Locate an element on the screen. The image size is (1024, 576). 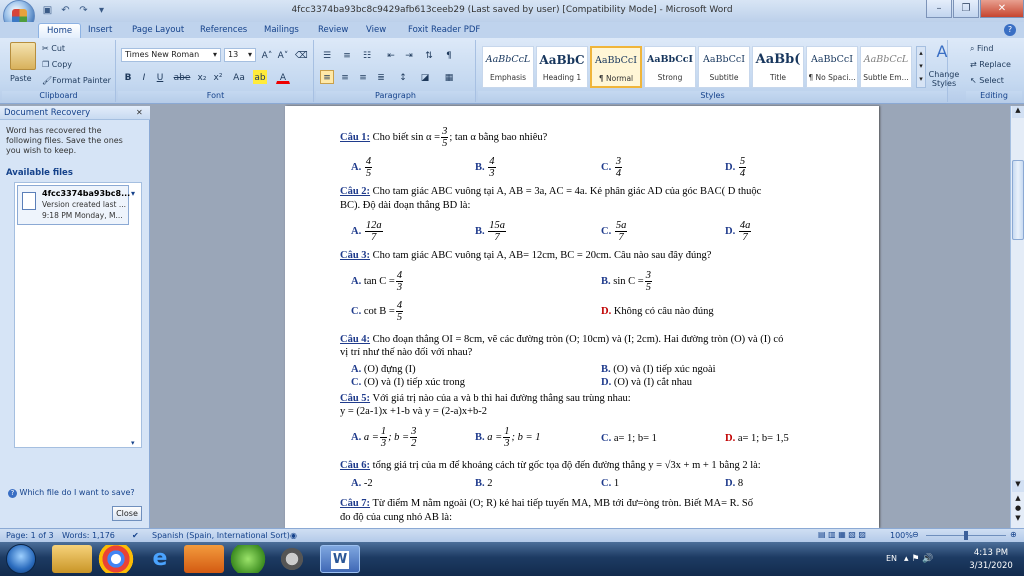
clock-date: 3/31/2020 is located at coordinates (991, 566).